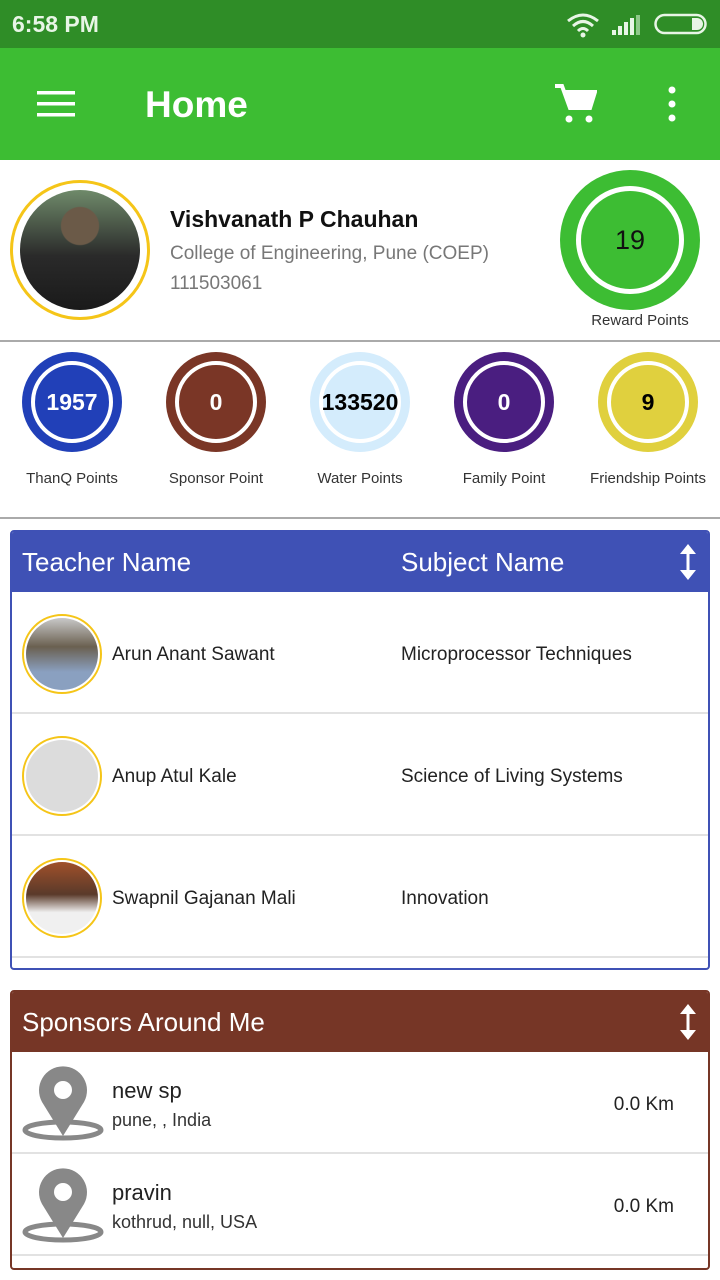 The height and width of the screenshot is (1280, 720). What do you see at coordinates (294, 219) in the screenshot?
I see `profile-name: Vishvanath P Chauhan` at bounding box center [294, 219].